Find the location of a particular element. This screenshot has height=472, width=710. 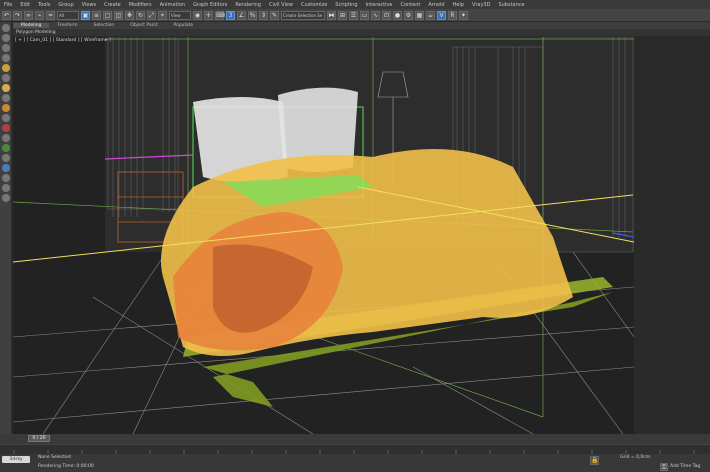

menu-item-civil-view: Civil View is located at coordinates (281, 5).